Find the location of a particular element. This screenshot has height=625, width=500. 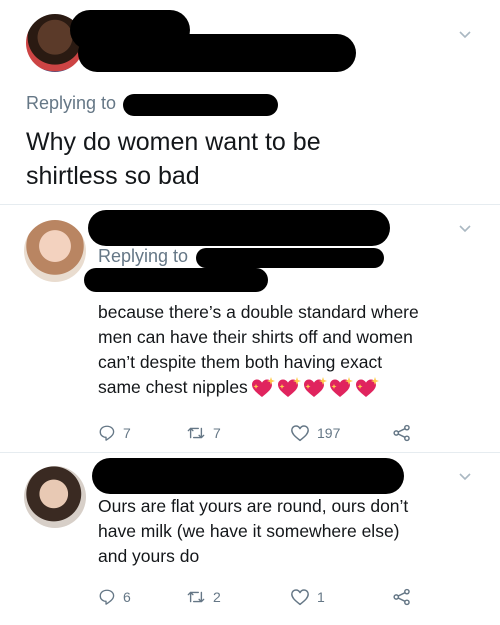

retweet-count: 7 is located at coordinates (217, 433).